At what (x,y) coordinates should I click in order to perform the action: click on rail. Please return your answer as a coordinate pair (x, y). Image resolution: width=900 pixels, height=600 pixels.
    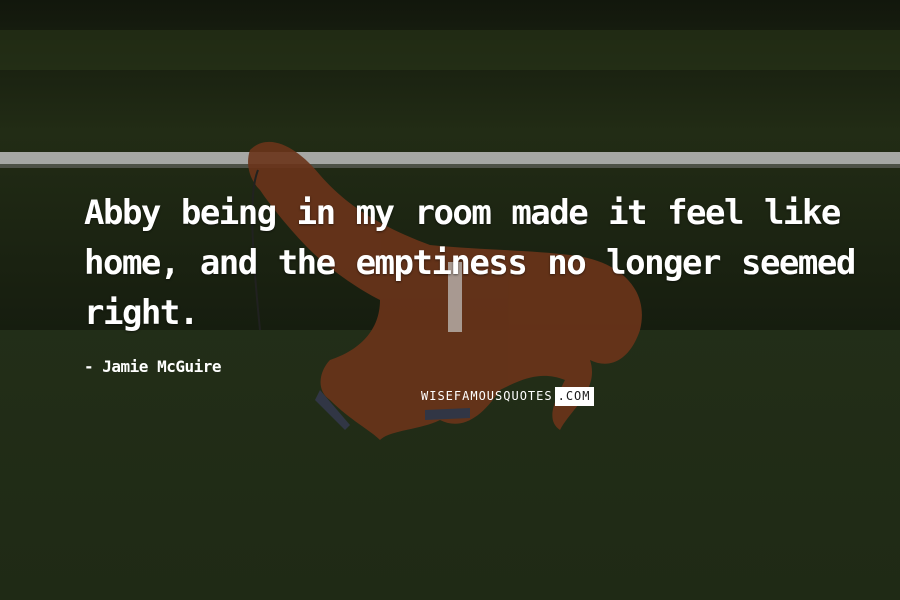
    Looking at the image, I should click on (450, 158).